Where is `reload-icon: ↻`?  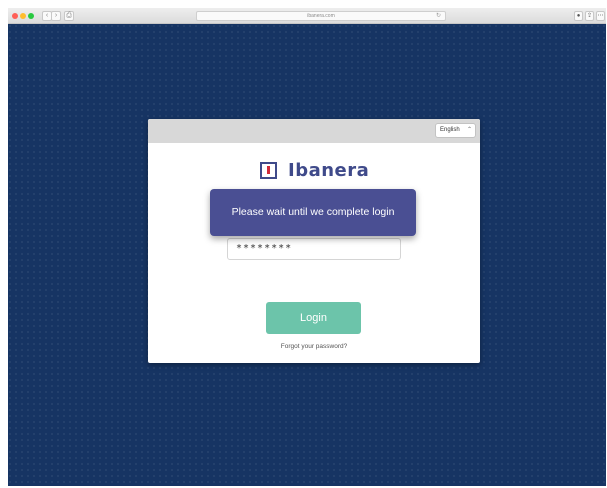
reload-icon: ↻ is located at coordinates (438, 16).